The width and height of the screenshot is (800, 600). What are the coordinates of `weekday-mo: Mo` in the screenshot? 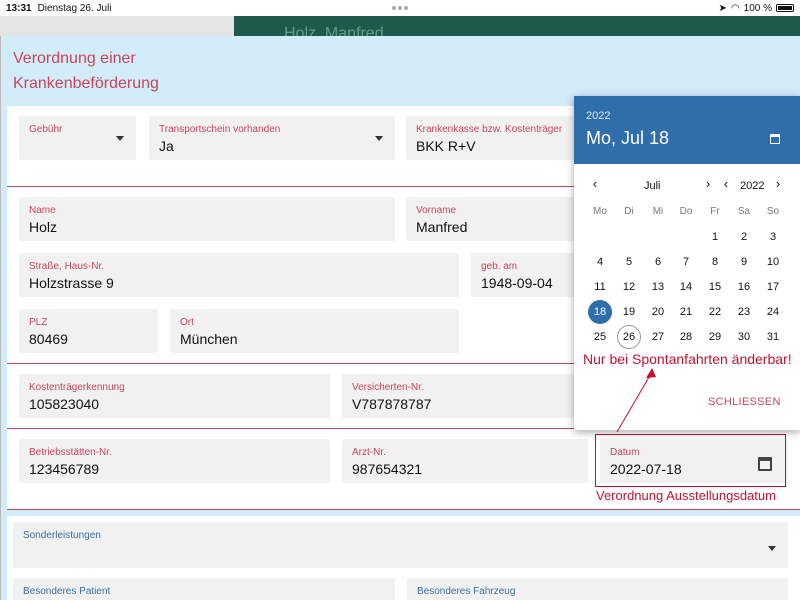 It's located at (600, 211).